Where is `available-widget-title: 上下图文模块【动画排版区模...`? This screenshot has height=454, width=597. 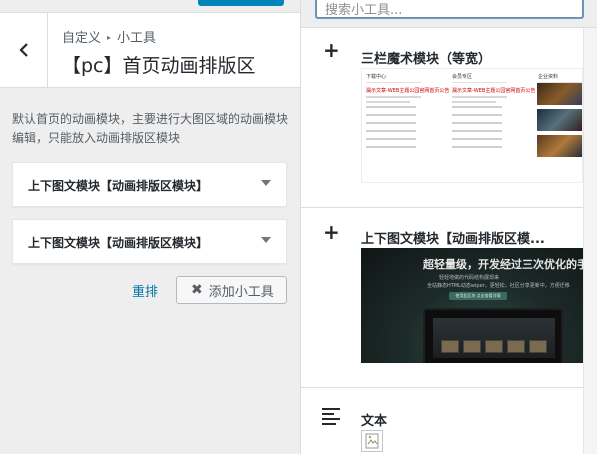
available-widget-title: 上下图文模块【动画排版区模... is located at coordinates (453, 239).